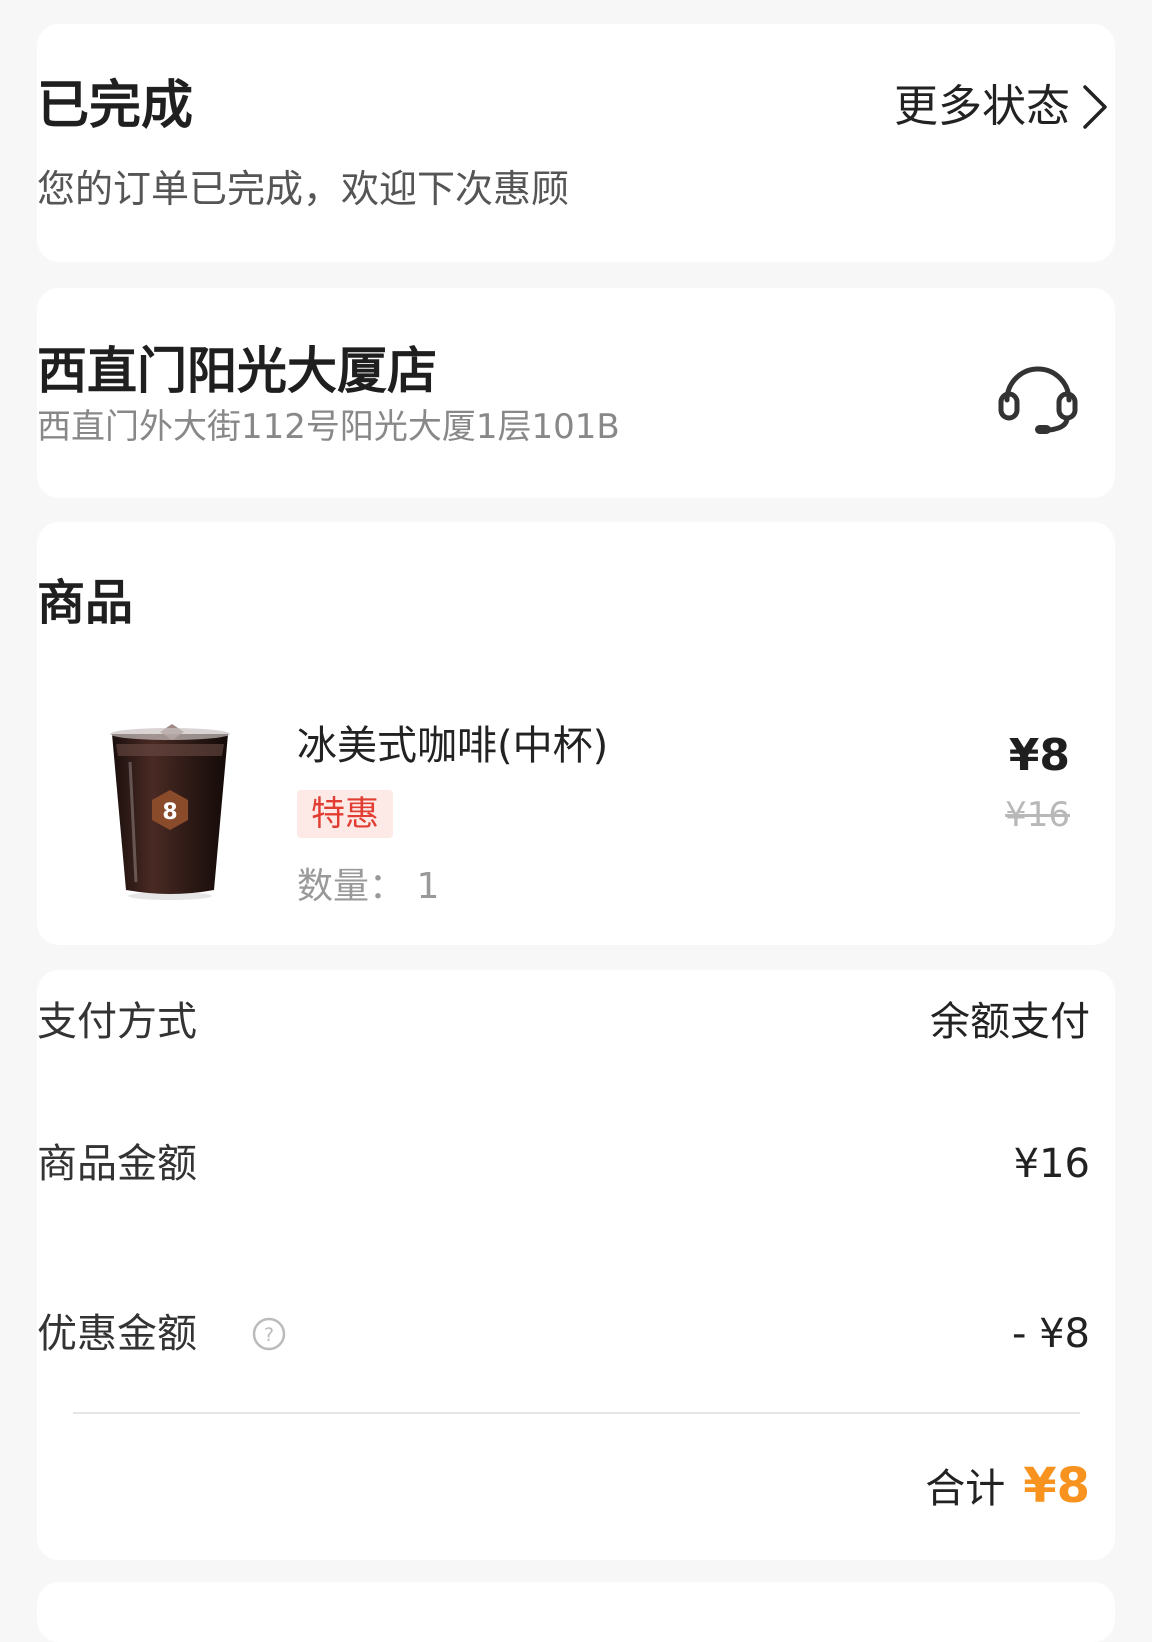  Describe the element at coordinates (1007, 1486) in the screenshot. I see `order-total: 合计 ¥8` at that location.